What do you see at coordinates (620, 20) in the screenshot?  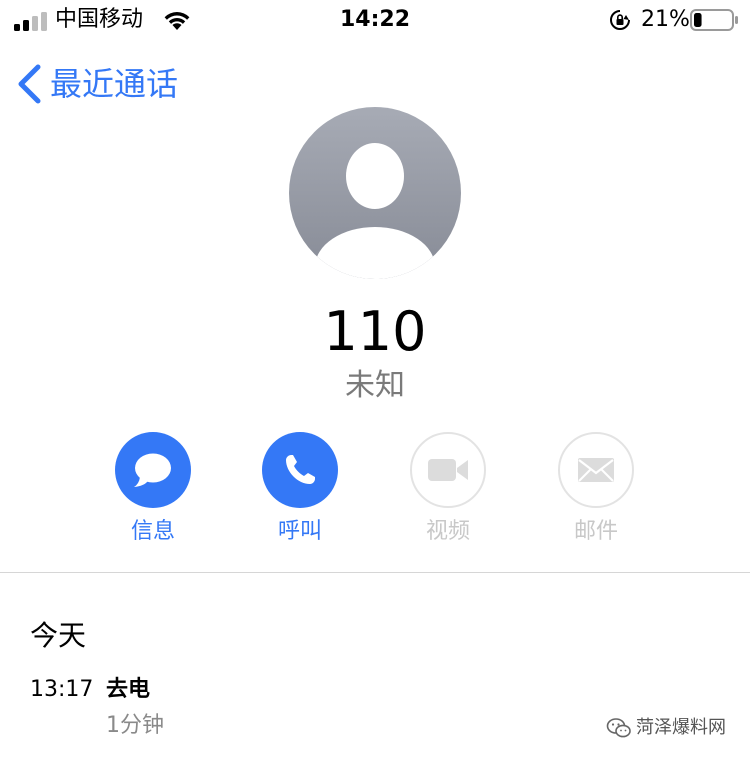 I see `rotation-lock-icon` at bounding box center [620, 20].